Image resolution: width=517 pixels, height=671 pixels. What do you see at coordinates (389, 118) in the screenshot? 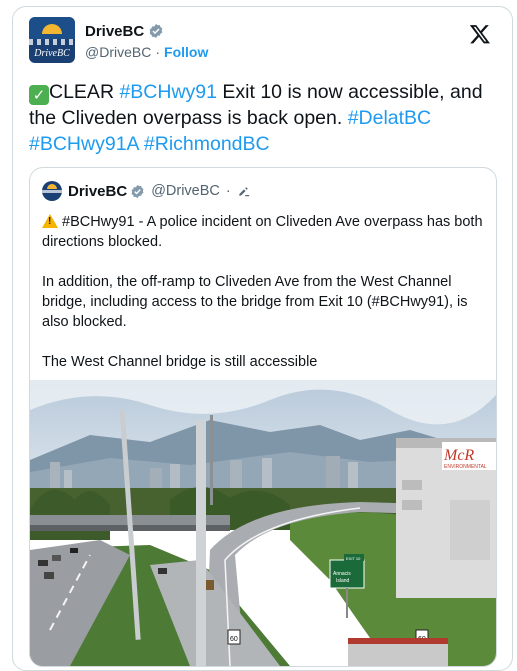
I see `hashtag-delatbc: #DelatBC` at bounding box center [389, 118].